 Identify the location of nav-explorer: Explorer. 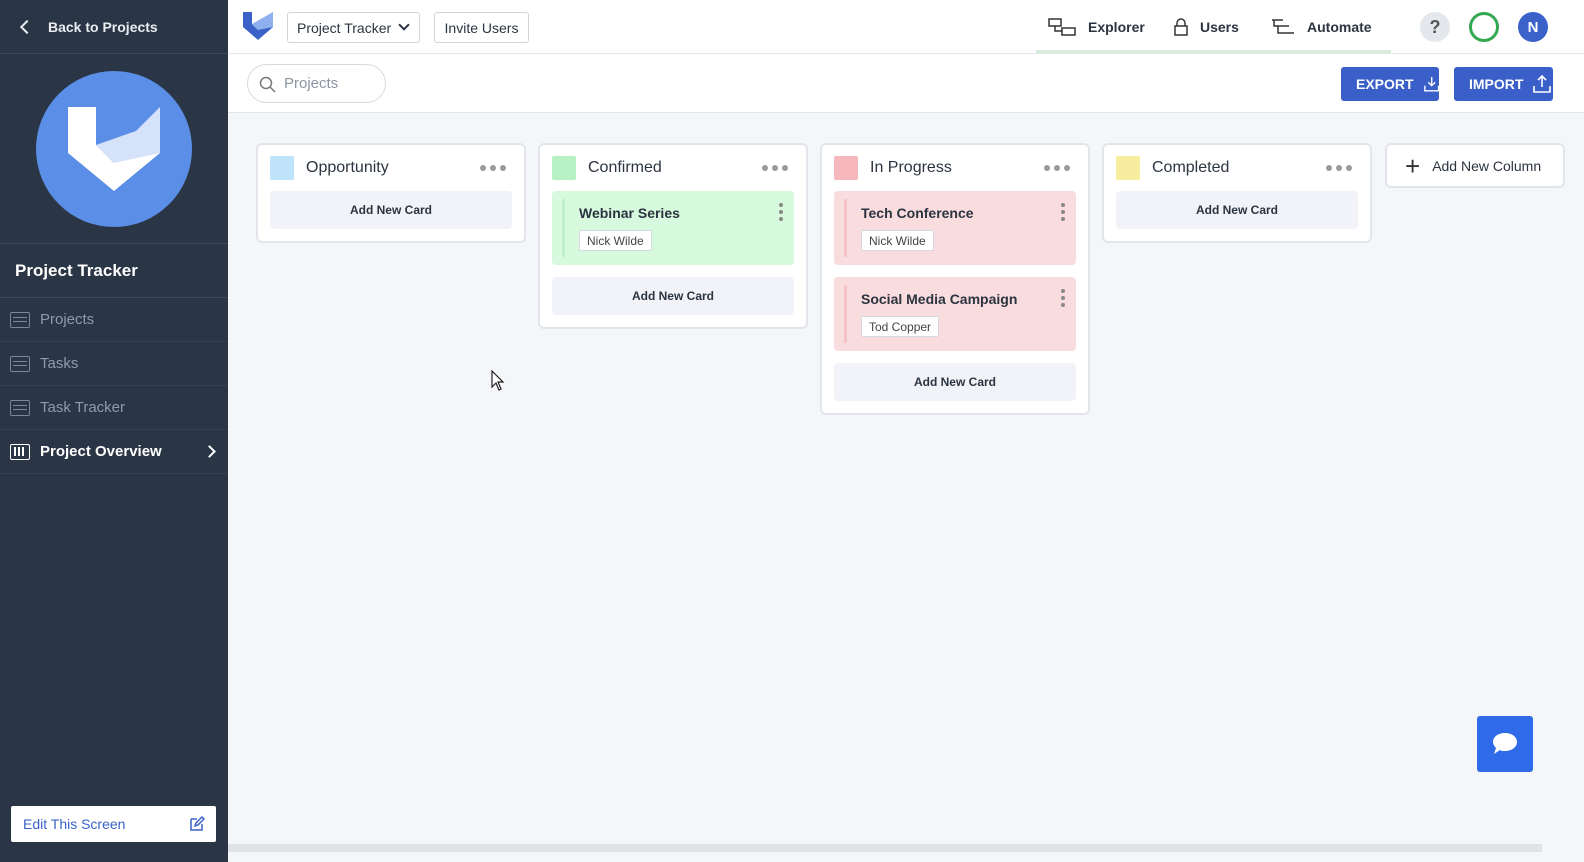
(1096, 26).